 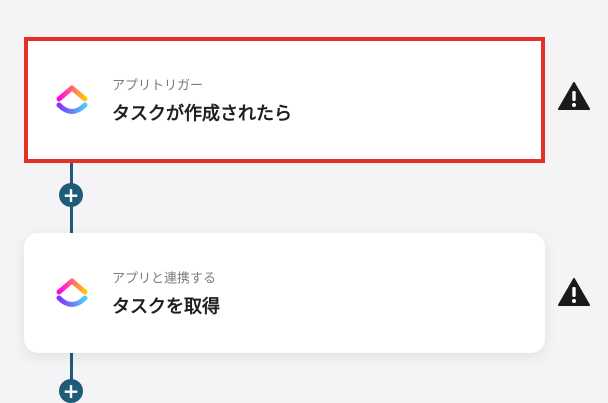 I want to click on step-subtitle: アプリと連携する, so click(x=164, y=279).